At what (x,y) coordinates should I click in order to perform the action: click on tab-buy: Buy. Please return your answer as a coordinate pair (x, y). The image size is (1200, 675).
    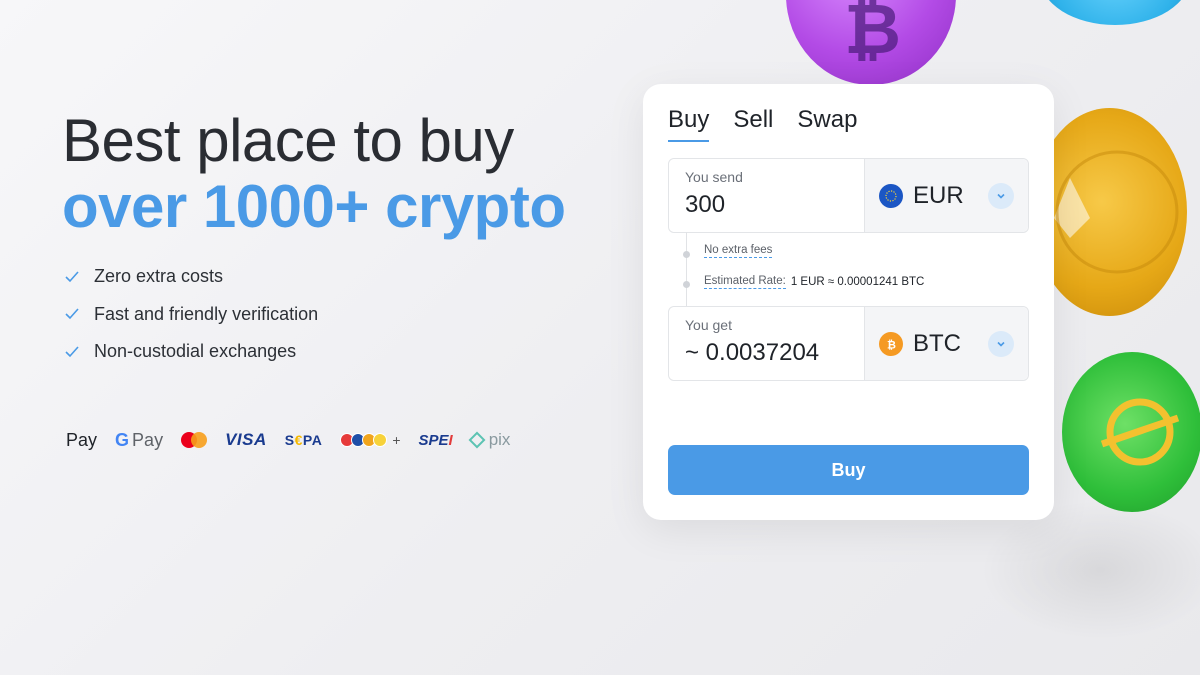
    Looking at the image, I should click on (689, 124).